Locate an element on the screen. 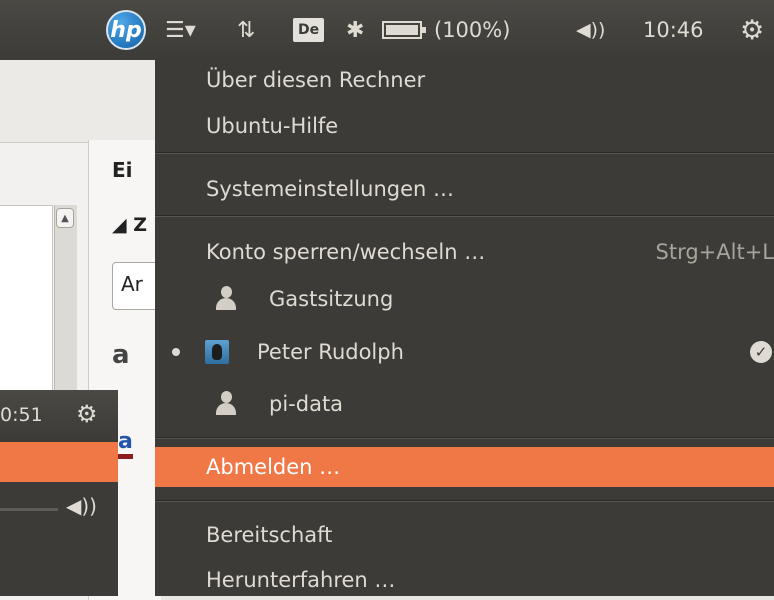 The height and width of the screenshot is (600, 774). menu-item-lock-switch: Konto sperren/wechseln … Strg+Alt+L is located at coordinates (464, 252).